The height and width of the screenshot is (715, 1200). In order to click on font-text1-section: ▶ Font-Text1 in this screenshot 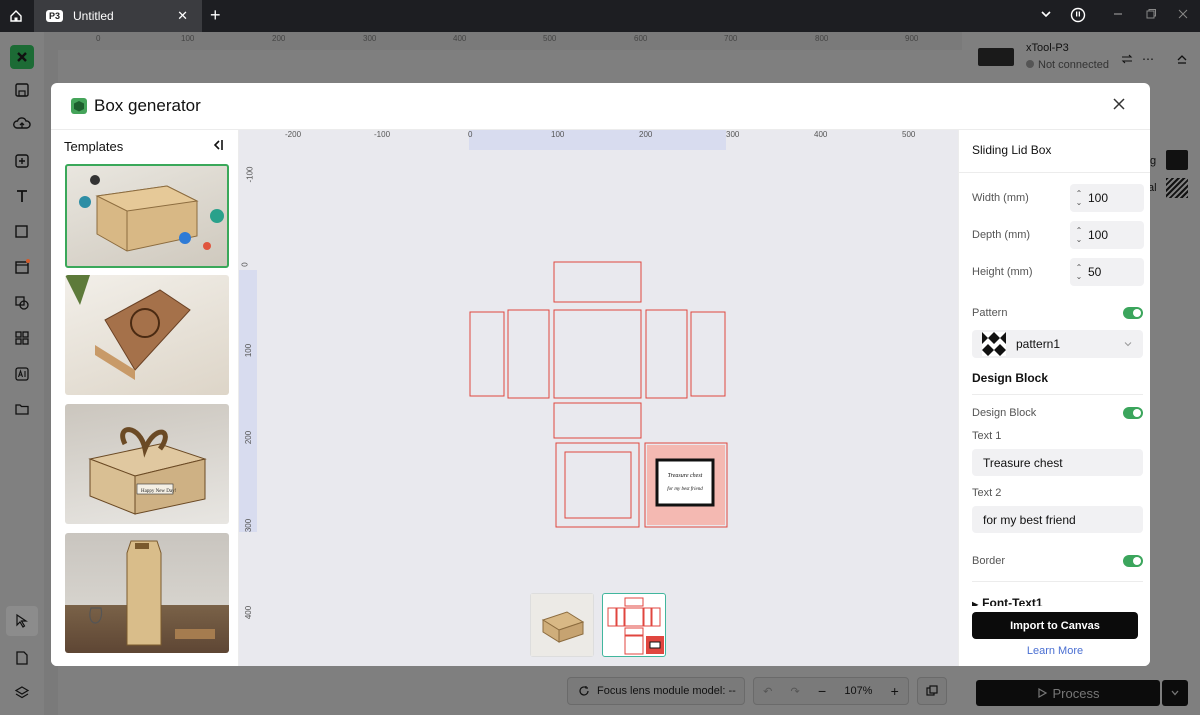, I will do `click(1007, 601)`.